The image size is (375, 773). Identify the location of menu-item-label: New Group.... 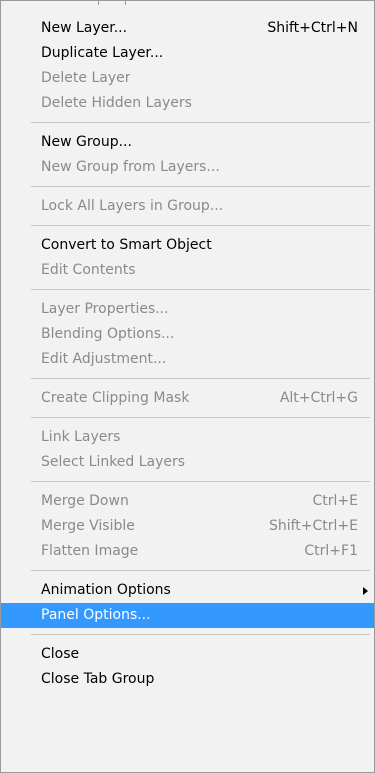
(86, 142).